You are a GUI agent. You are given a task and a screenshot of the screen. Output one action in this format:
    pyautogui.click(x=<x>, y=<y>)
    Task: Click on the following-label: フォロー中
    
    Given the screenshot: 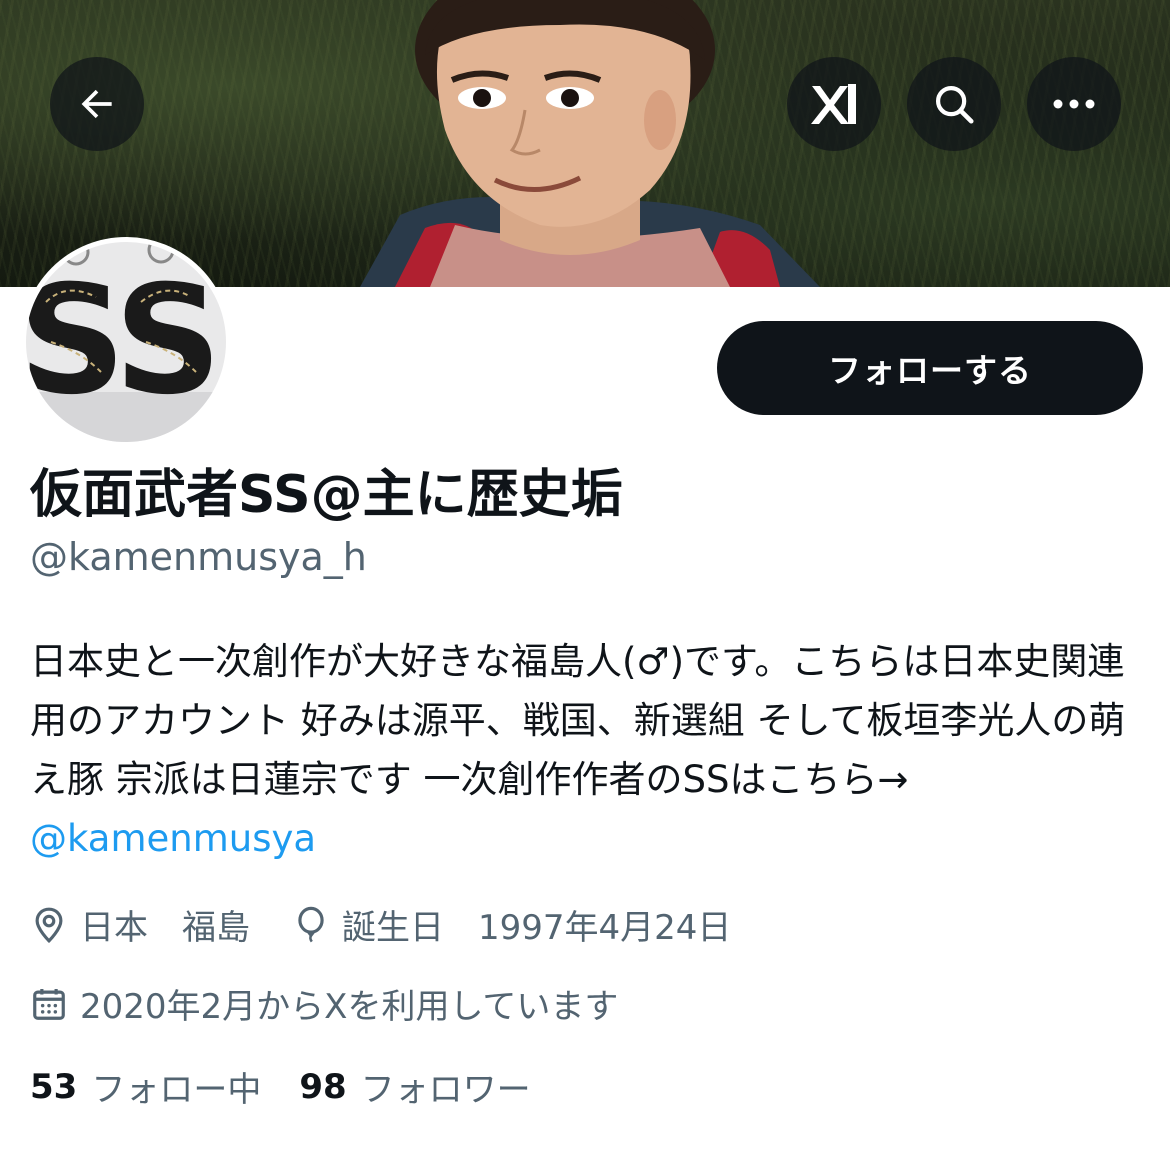 What is the action you would take?
    pyautogui.click(x=176, y=1090)
    